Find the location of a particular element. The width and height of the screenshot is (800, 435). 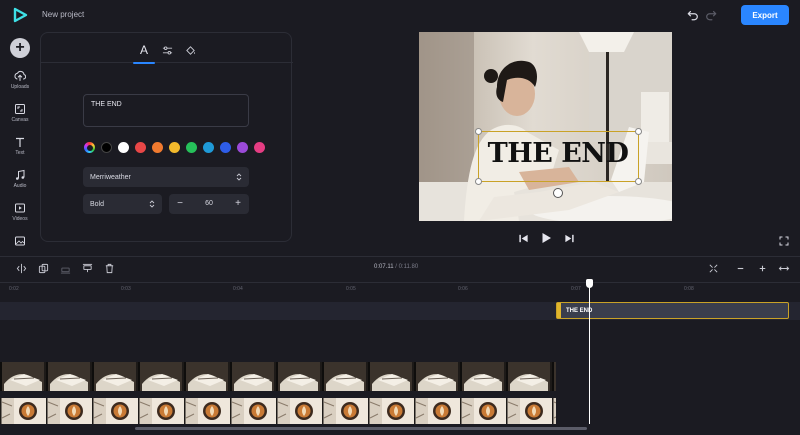

export-button: Export is located at coordinates (765, 15).